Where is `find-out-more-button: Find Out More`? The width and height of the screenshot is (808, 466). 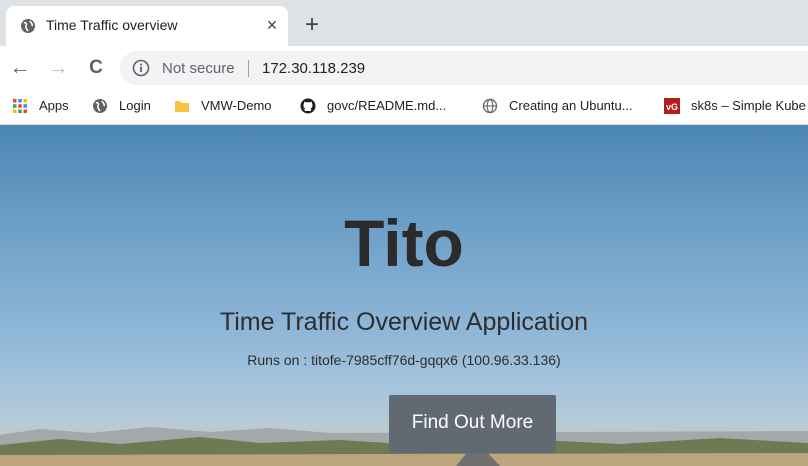
find-out-more-button: Find Out More is located at coordinates (472, 424).